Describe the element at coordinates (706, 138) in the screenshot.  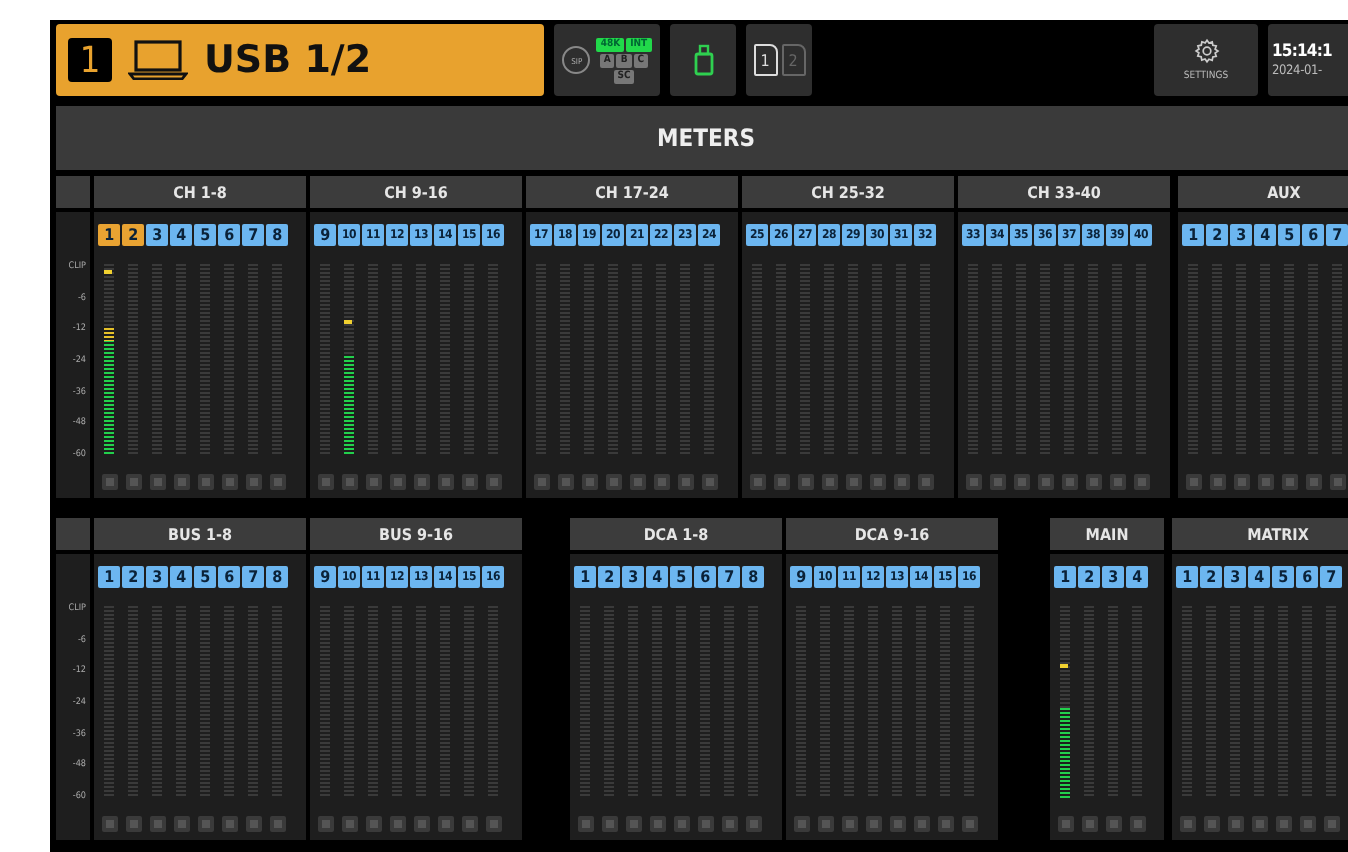
I see `page-title: METERS` at that location.